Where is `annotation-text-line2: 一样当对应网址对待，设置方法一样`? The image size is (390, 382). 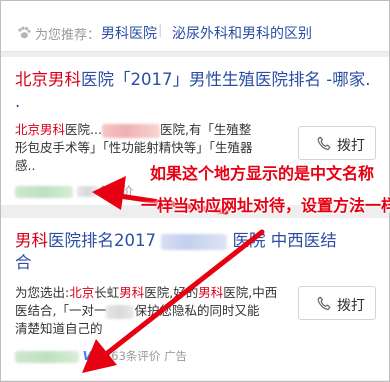 annotation-text-line2: 一样当对应网址对待，设置方法一样 is located at coordinates (265, 205).